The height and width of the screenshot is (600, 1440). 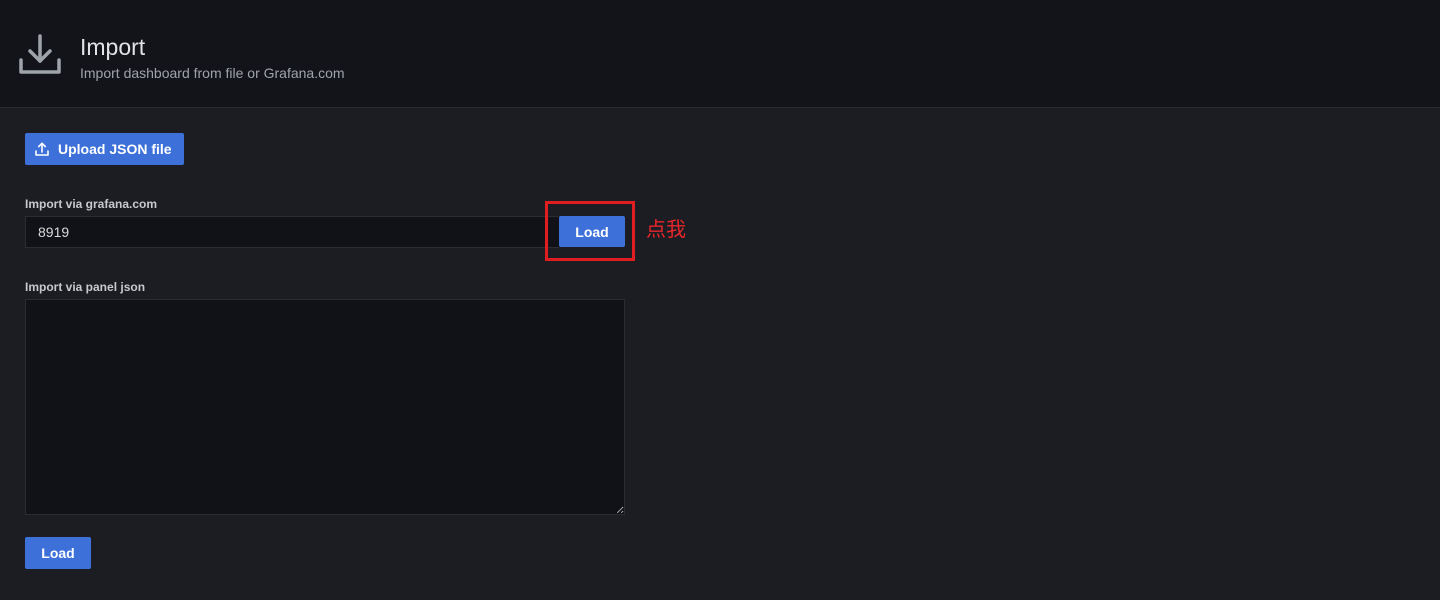 I want to click on grafana-import-label: Import via grafana.com, so click(x=91, y=204).